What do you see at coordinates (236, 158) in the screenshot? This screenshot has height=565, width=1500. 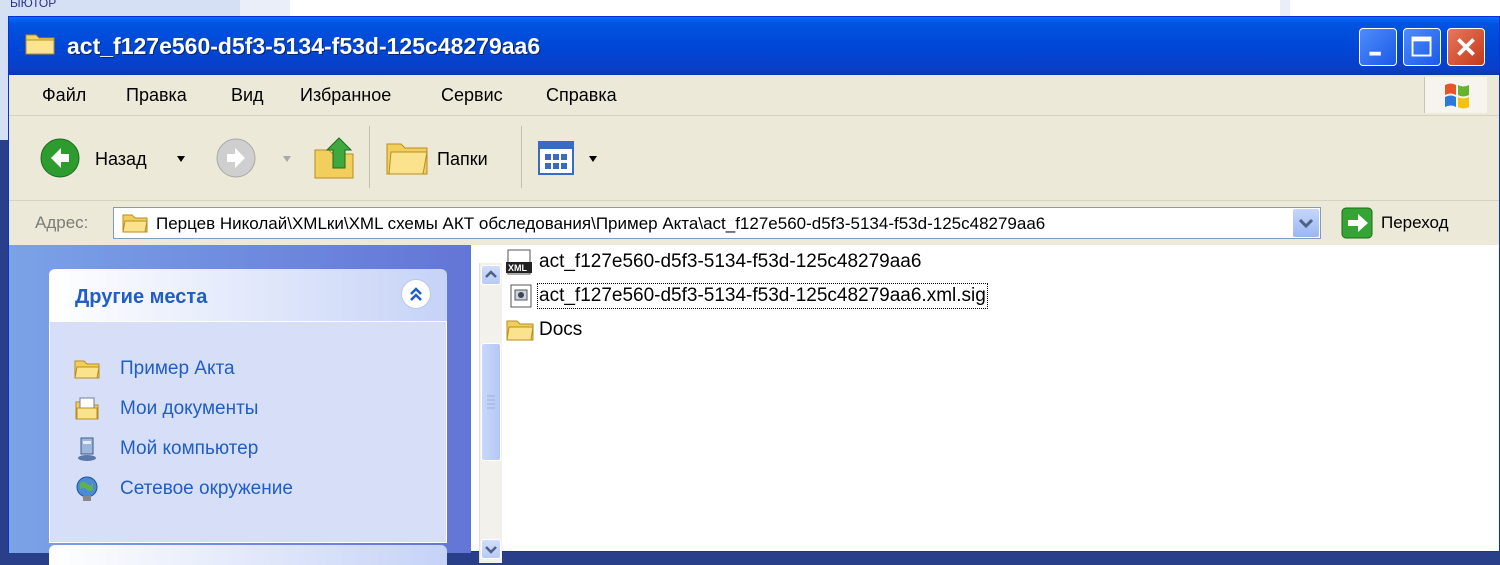 I see `forward-arrow-icon` at bounding box center [236, 158].